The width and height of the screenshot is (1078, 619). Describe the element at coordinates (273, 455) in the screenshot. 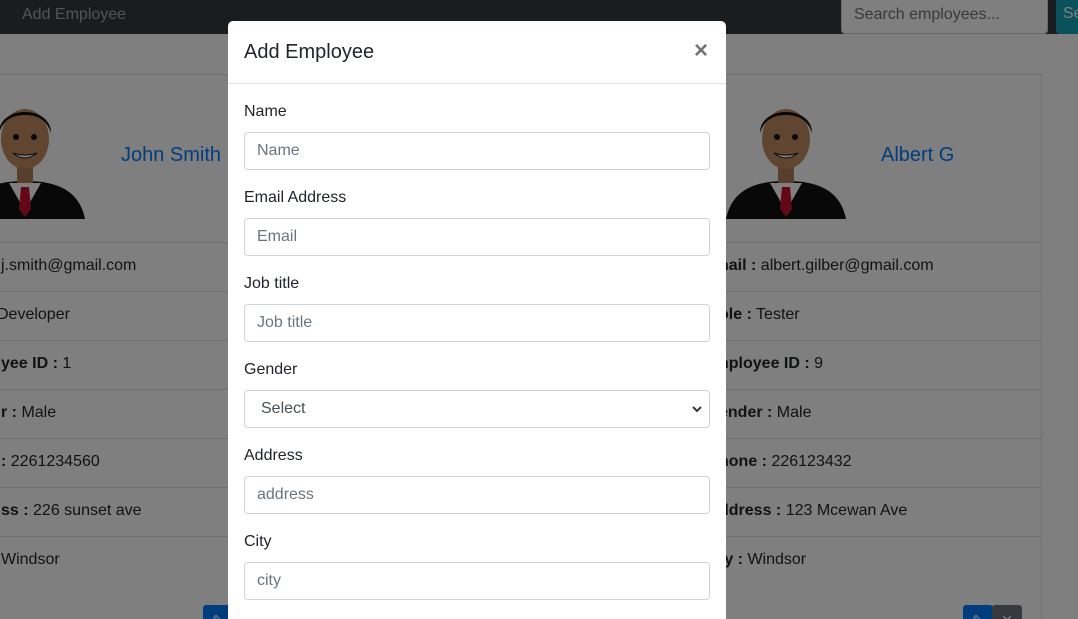

I see `address-label: Address` at that location.